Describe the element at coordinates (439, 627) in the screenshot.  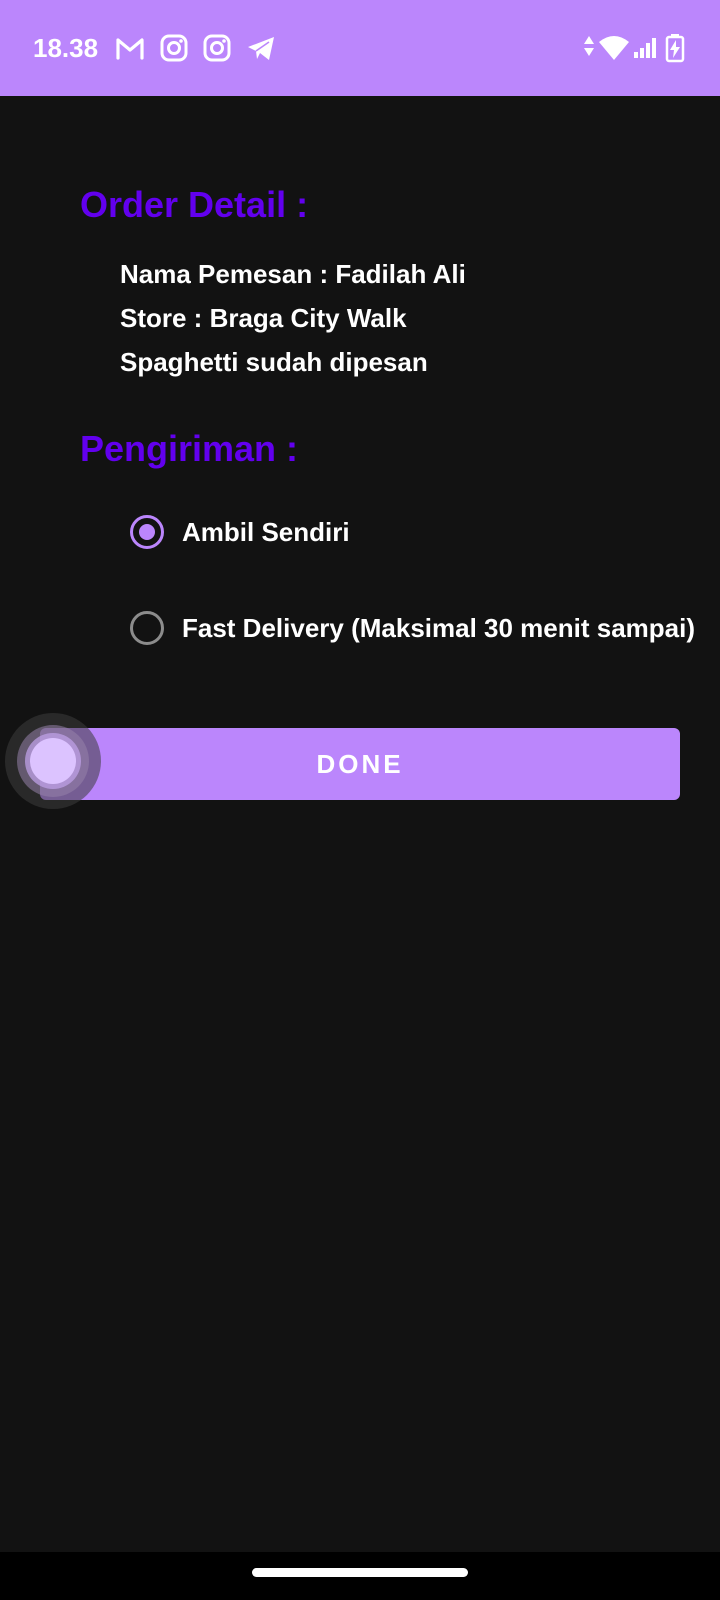
I see `radio-label: Fast Delivery (Maksimal 30 menit sampai)` at that location.